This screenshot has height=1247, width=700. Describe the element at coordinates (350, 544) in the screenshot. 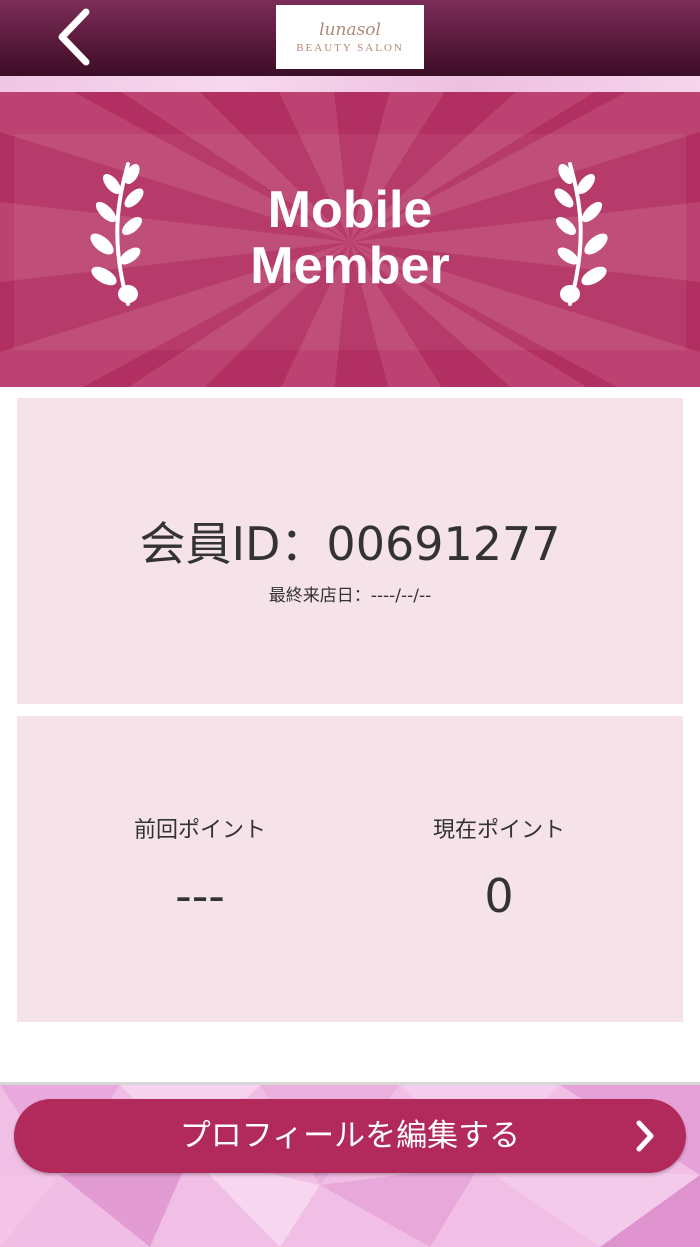

I see `member-id: 会員ID：00691277` at that location.